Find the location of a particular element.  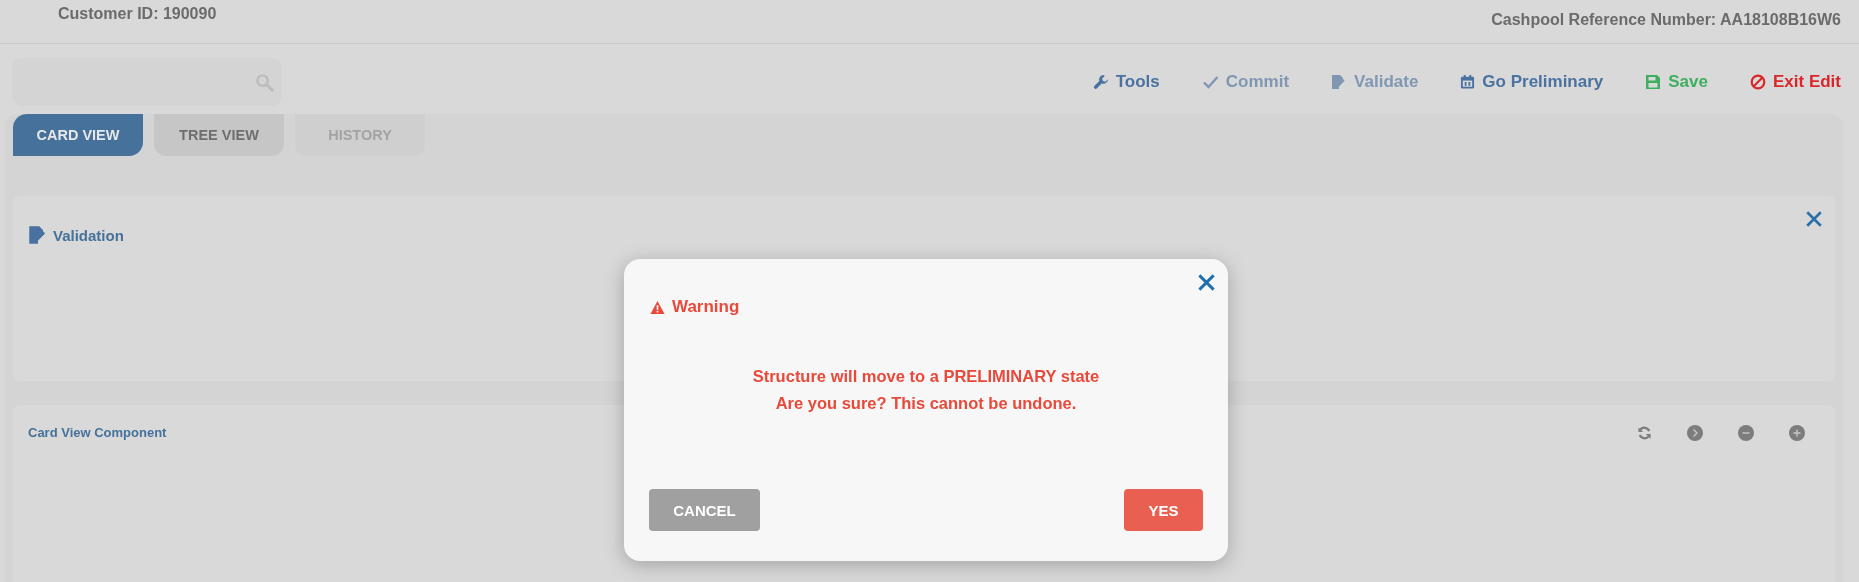

minus-circle-icon is located at coordinates (1746, 433).